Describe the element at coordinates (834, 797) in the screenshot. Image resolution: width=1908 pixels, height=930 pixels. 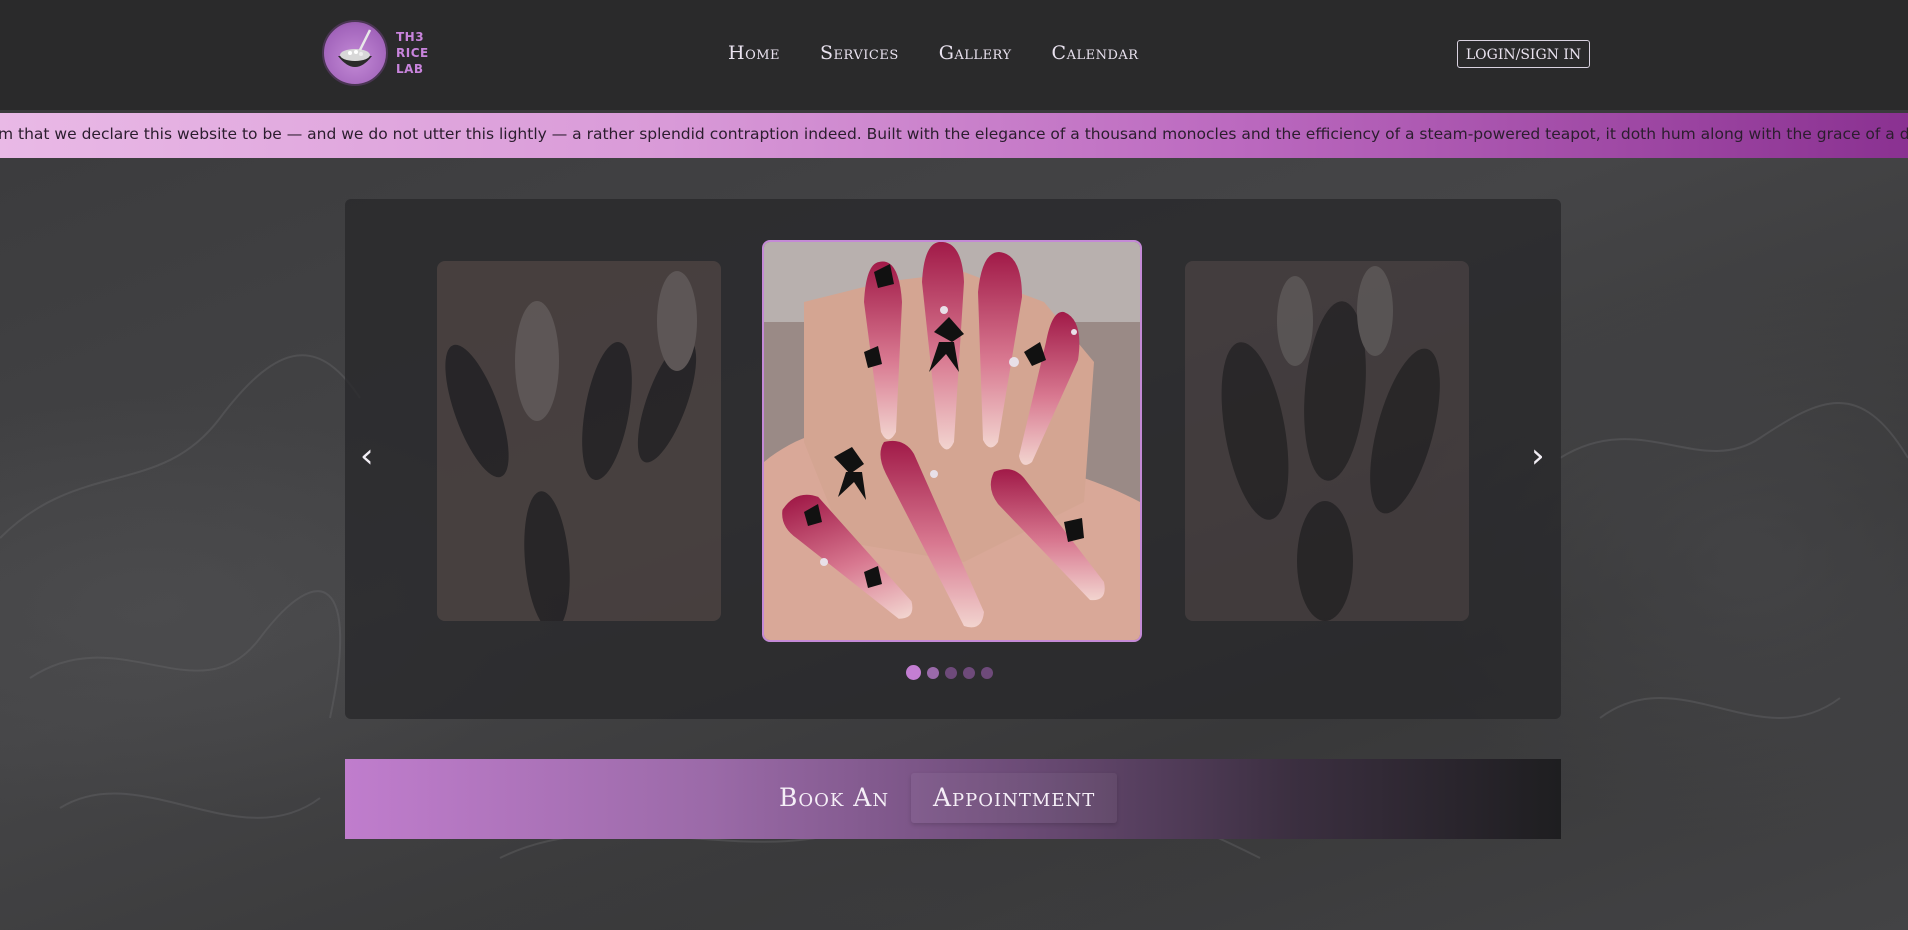
I see `book-label: Book An` at that location.